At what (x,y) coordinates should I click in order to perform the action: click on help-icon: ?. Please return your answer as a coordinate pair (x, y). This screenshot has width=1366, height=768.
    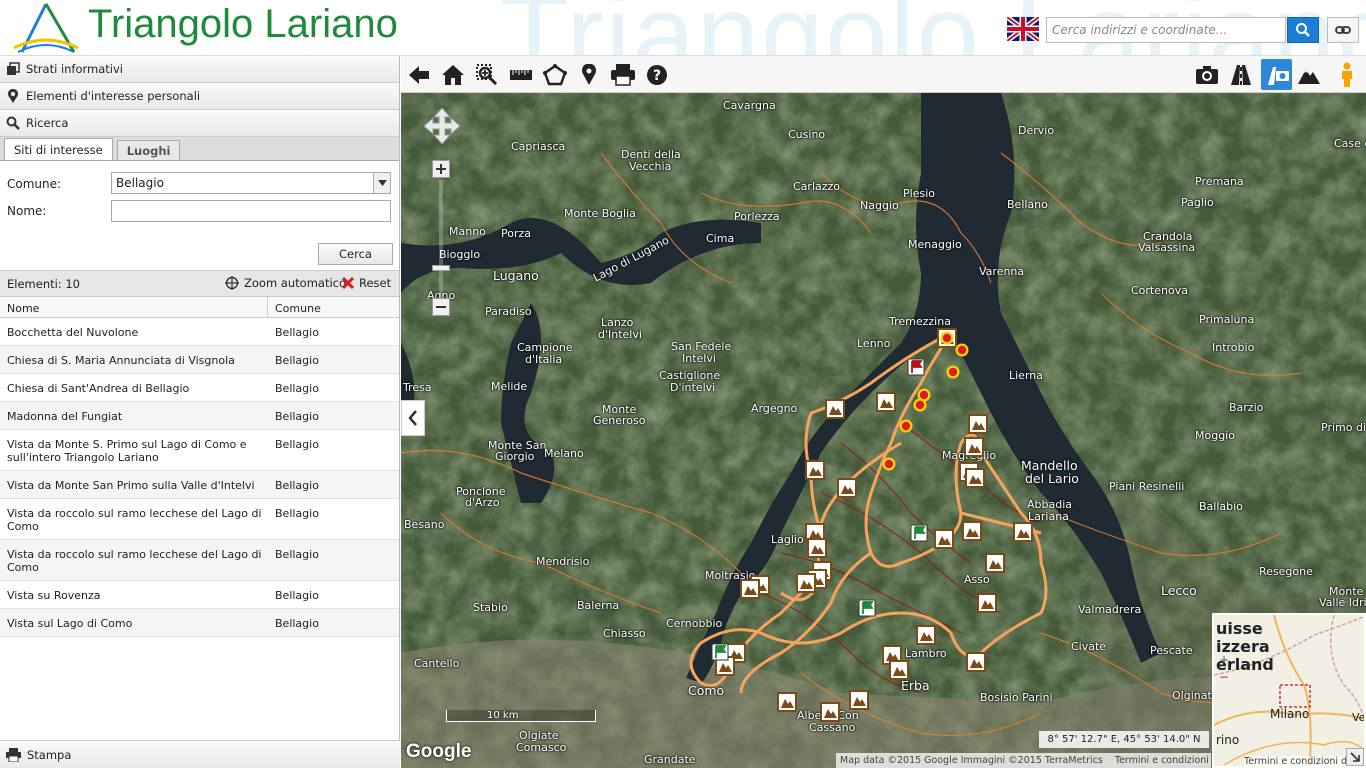
    Looking at the image, I should click on (657, 75).